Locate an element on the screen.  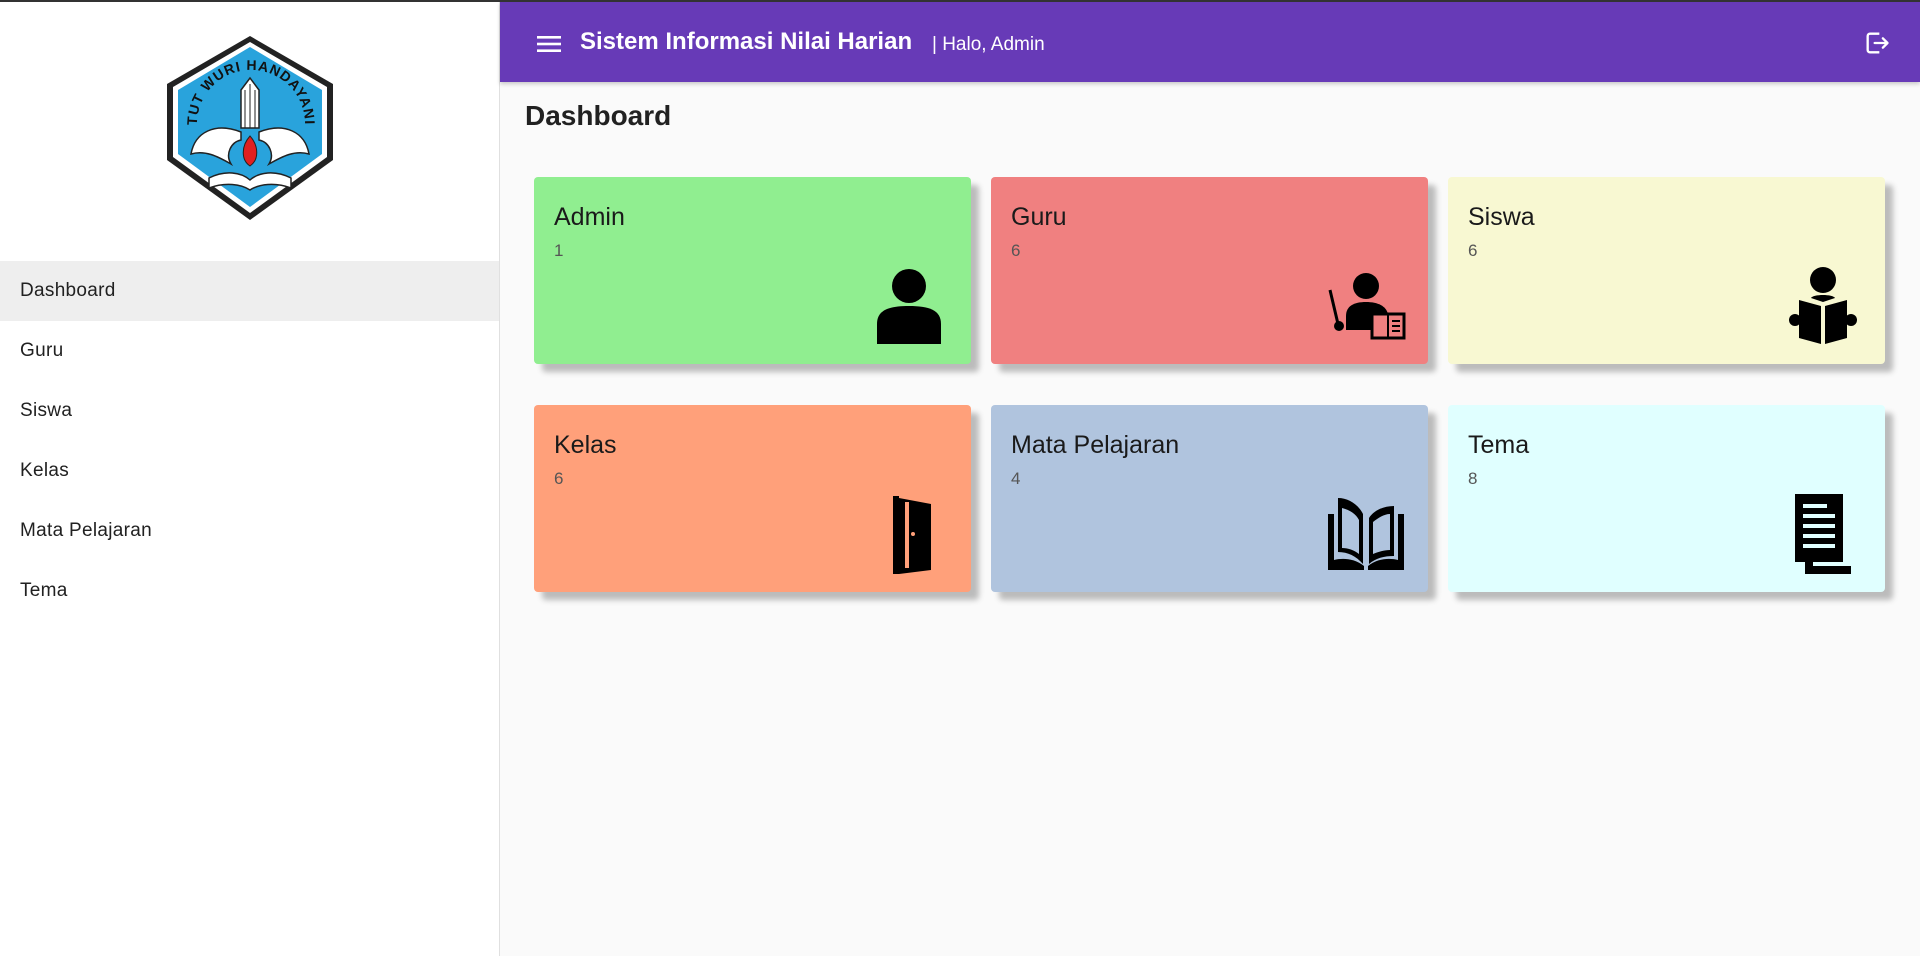
door-icon is located at coordinates (909, 534).